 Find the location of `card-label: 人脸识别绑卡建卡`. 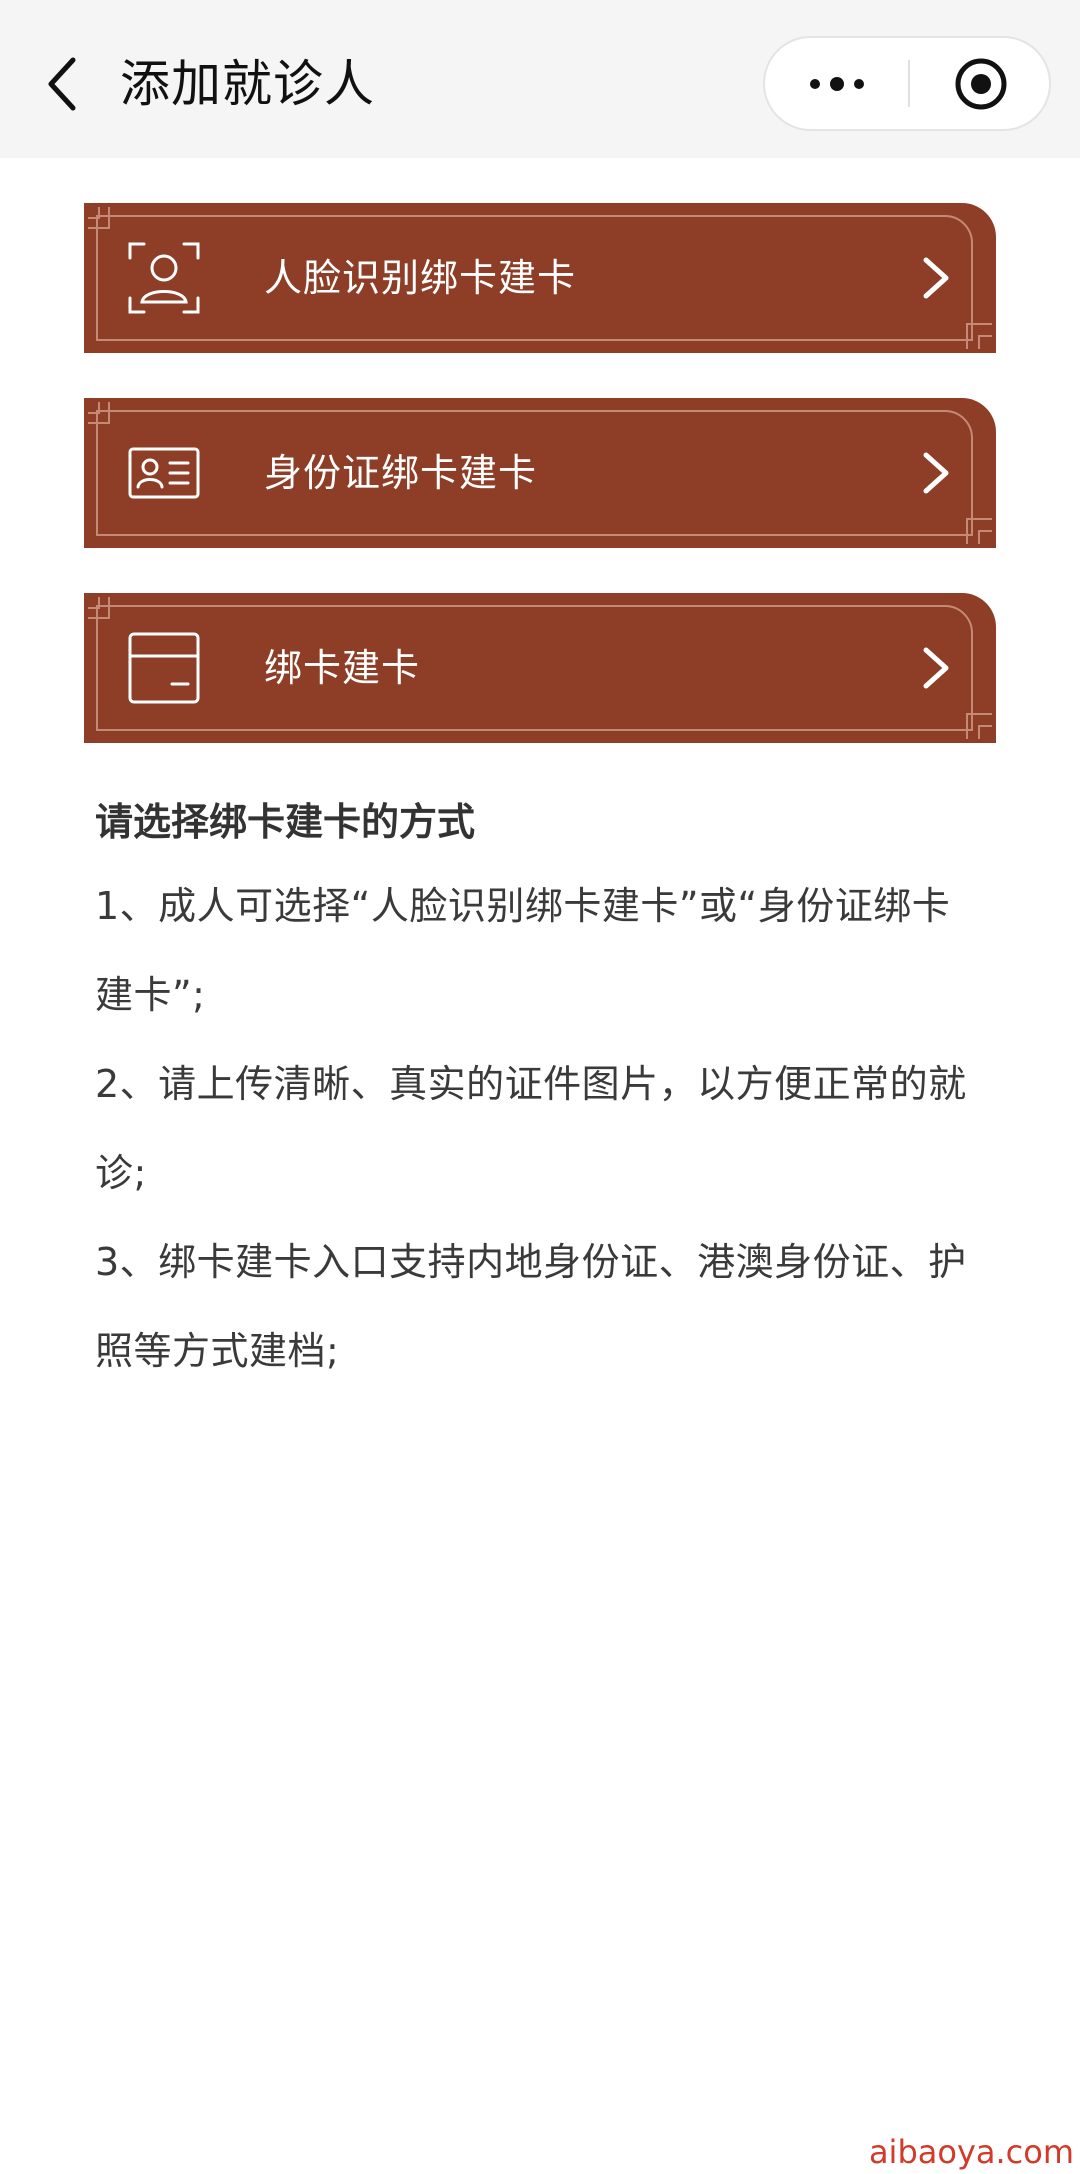

card-label: 人脸识别绑卡建卡 is located at coordinates (420, 278).